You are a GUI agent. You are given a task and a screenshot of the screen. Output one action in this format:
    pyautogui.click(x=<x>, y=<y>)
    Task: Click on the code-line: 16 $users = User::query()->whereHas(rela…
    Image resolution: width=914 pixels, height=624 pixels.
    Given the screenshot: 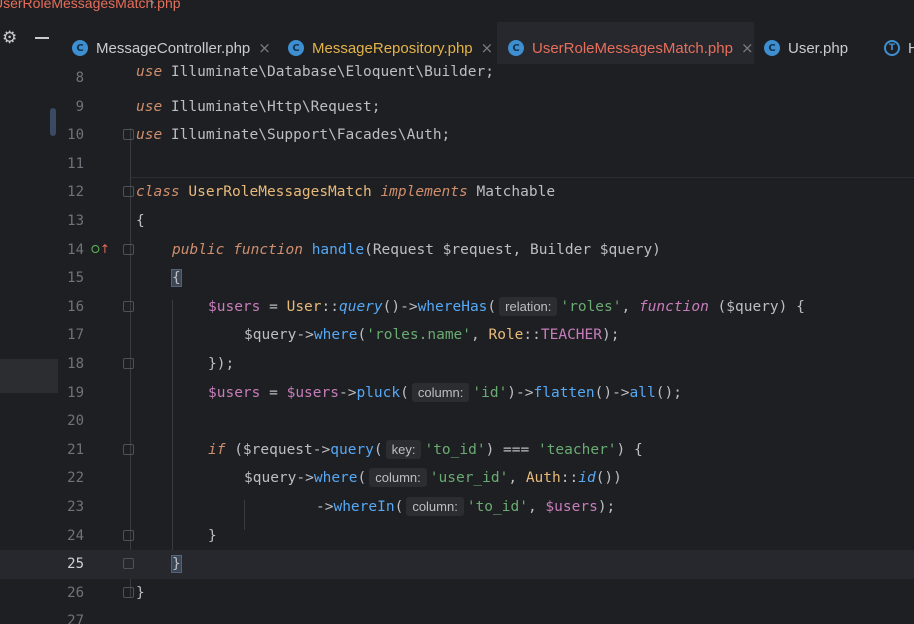 What is the action you would take?
    pyautogui.click(x=457, y=307)
    